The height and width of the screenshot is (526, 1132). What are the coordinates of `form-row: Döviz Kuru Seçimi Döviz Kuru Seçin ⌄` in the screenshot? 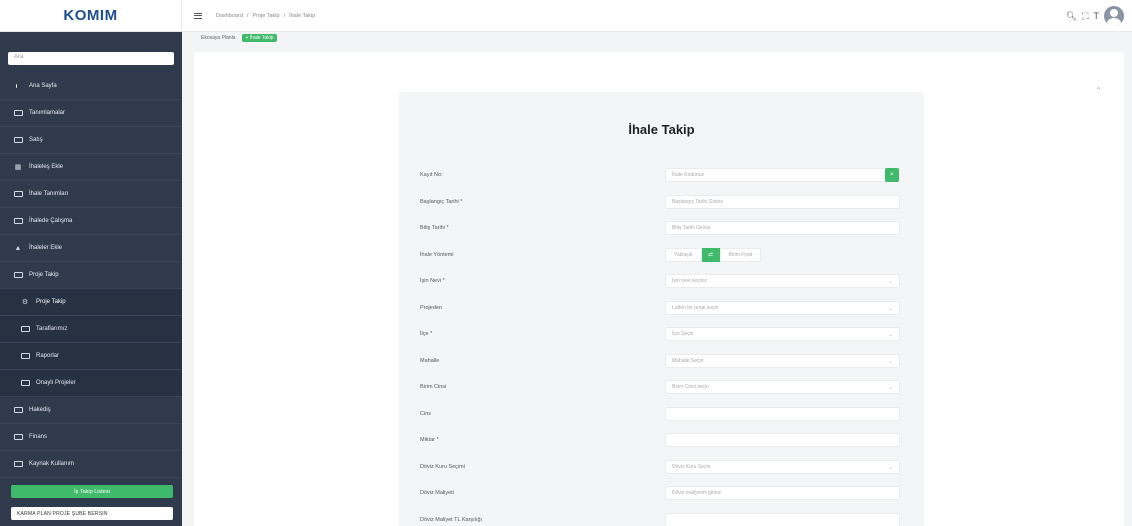 It's located at (660, 466).